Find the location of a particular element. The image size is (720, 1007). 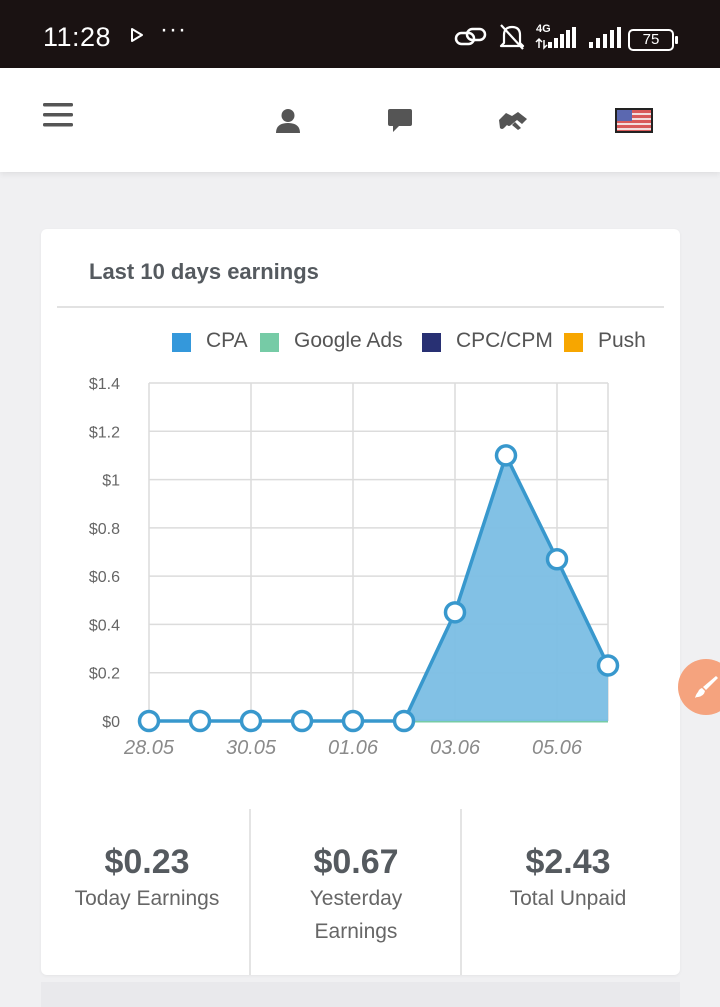

handshake-icon is located at coordinates (513, 121).